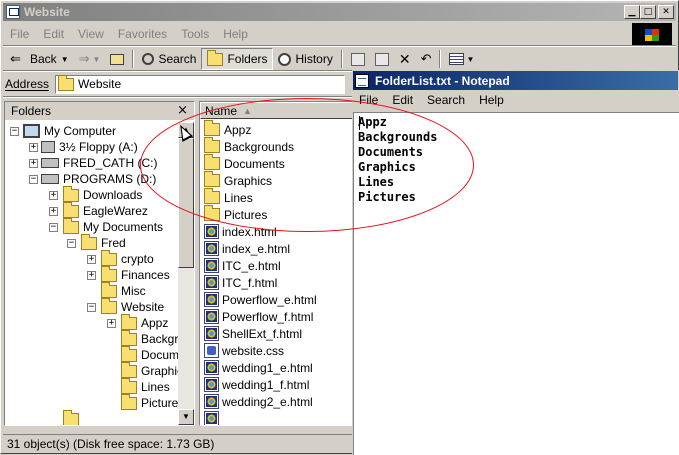 The width and height of the screenshot is (679, 455). Describe the element at coordinates (238, 180) in the screenshot. I see `list-item: Graphics` at that location.